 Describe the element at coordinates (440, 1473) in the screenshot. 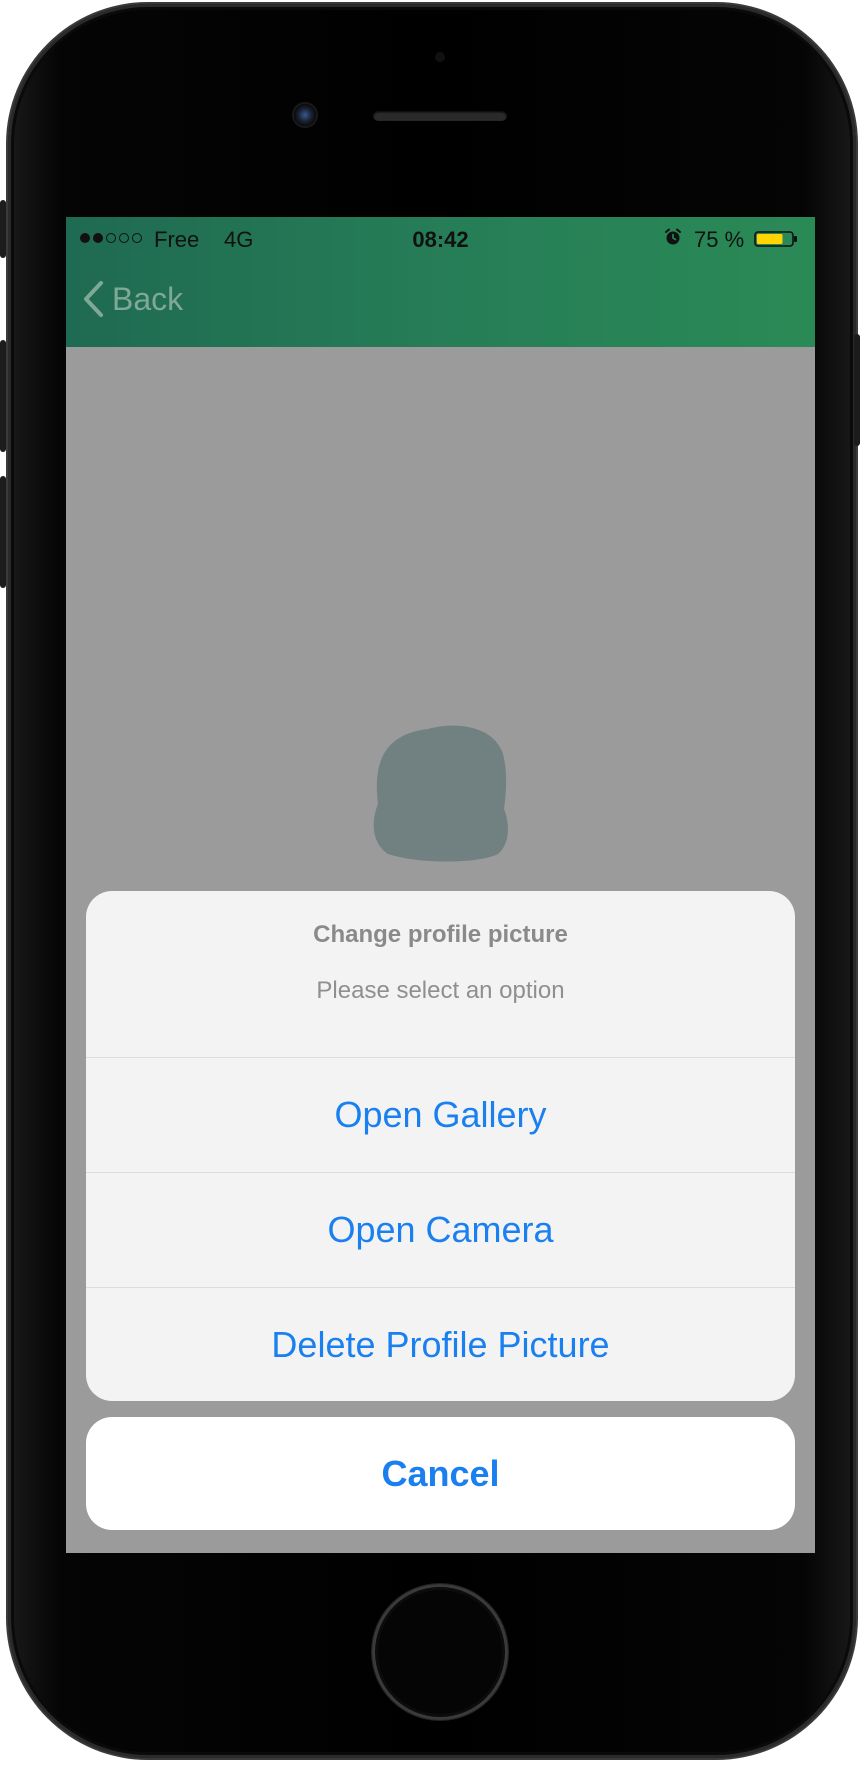

I see `cancel-button: Cancel` at that location.